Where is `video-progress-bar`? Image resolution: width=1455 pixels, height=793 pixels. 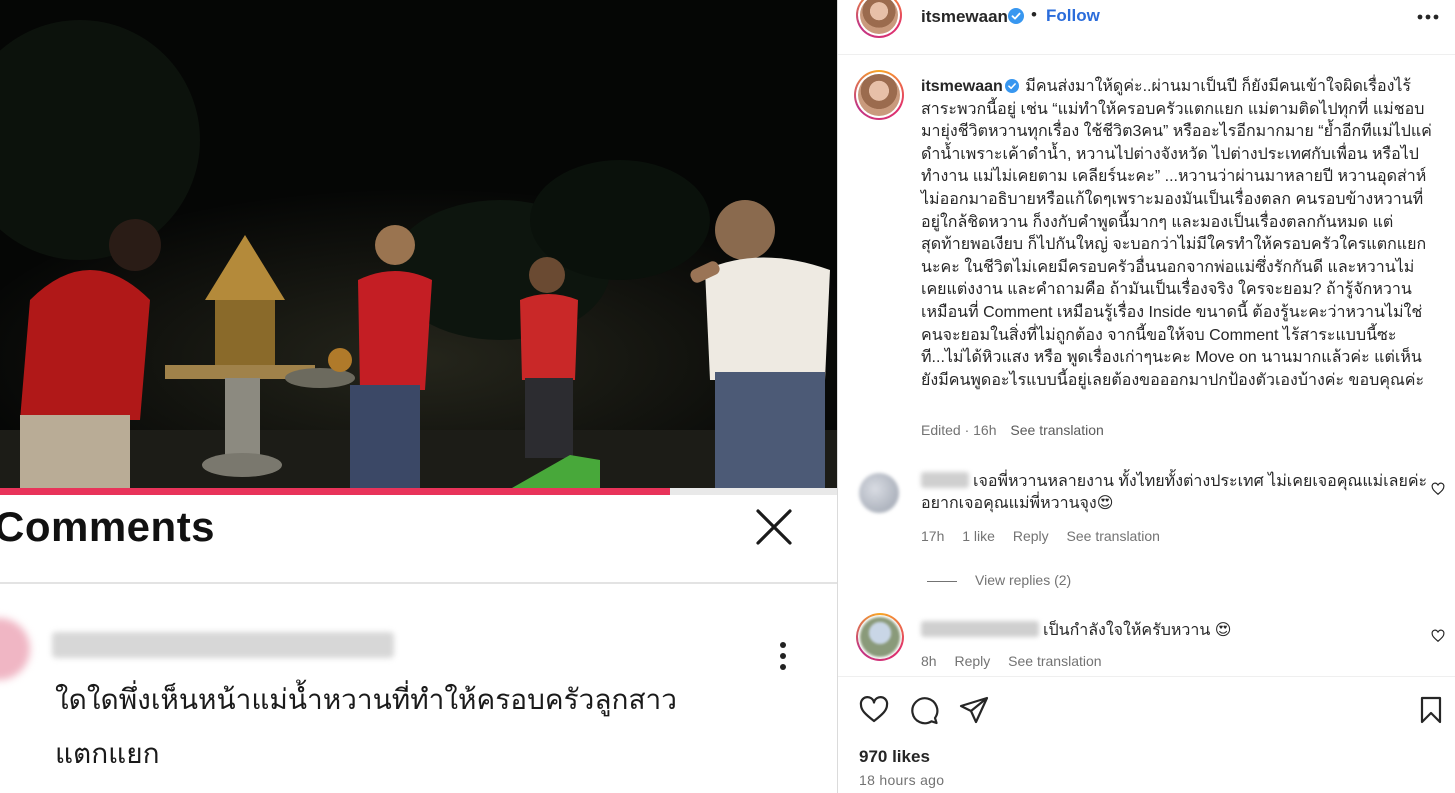
video-progress-bar is located at coordinates (418, 491).